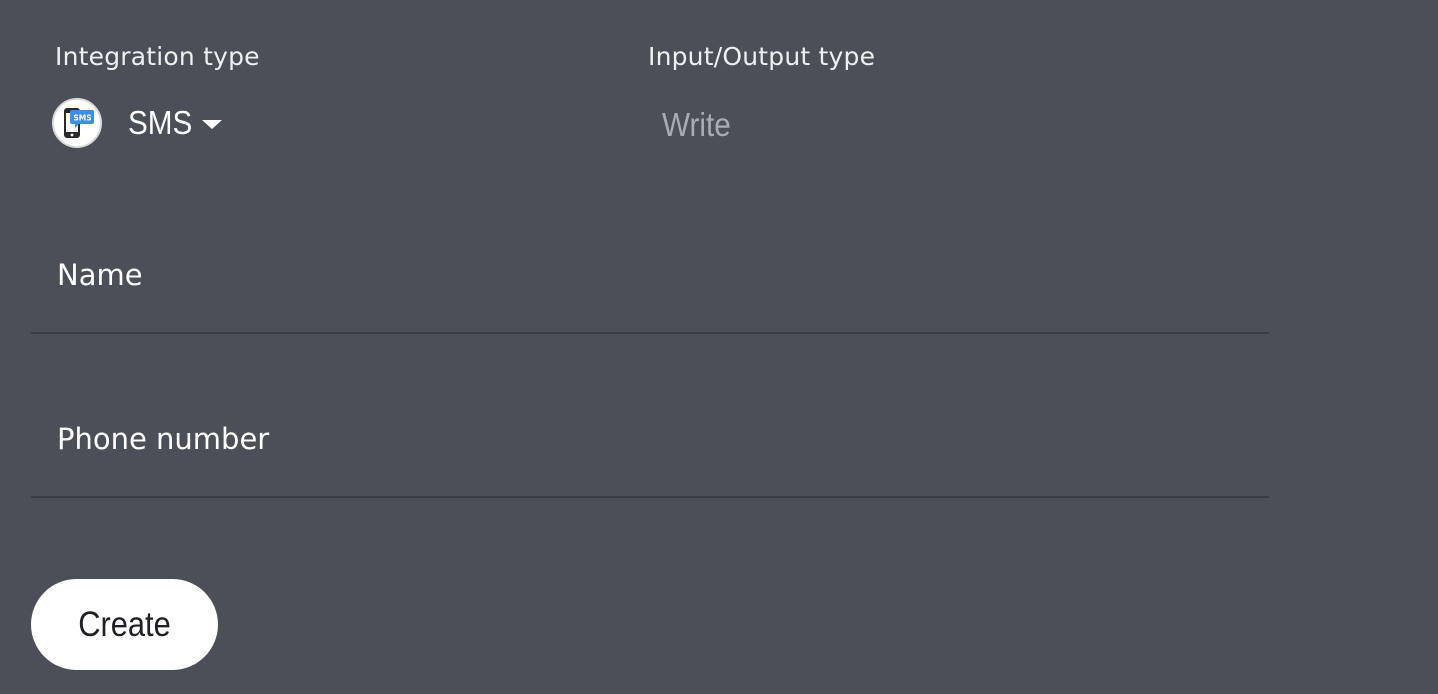  I want to click on name-field-container, so click(650, 304).